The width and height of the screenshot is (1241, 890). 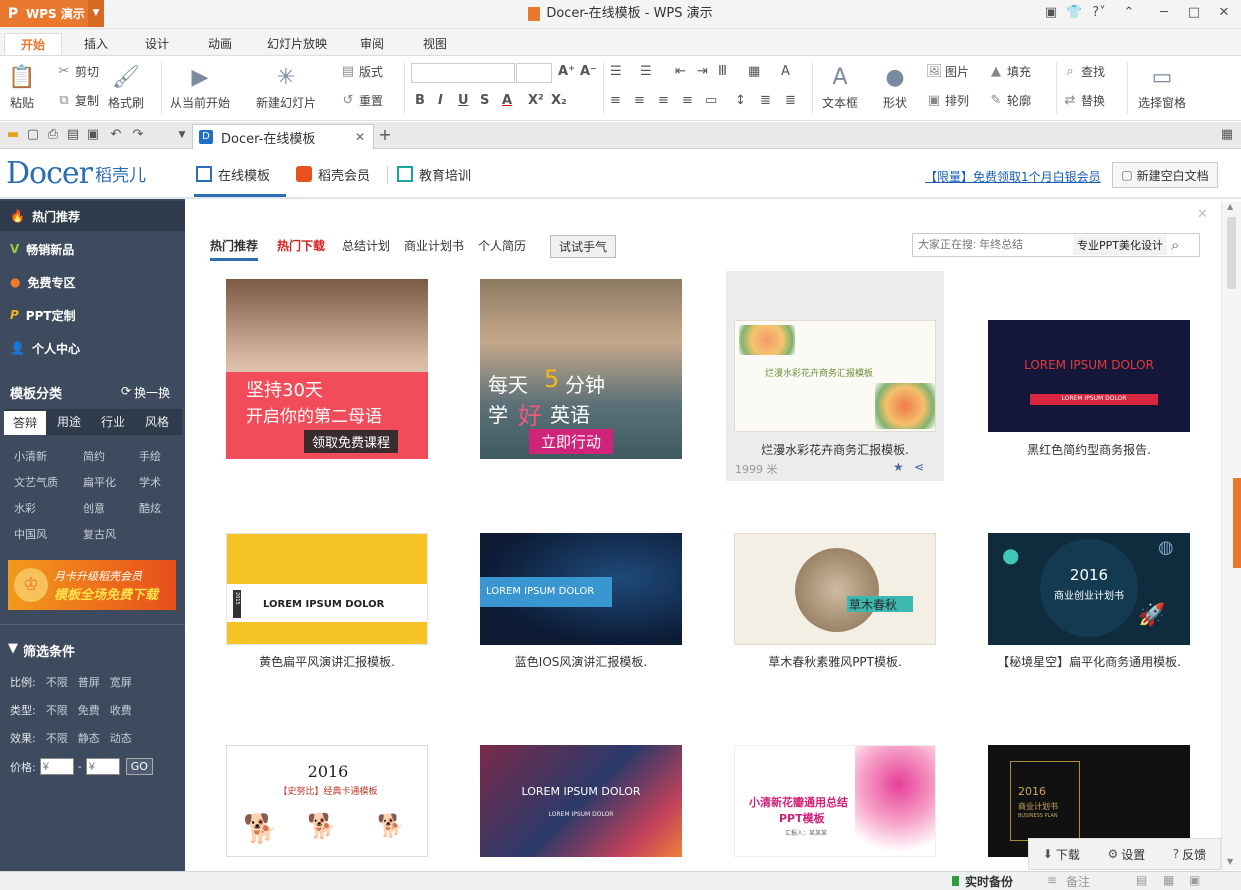 What do you see at coordinates (1089, 661) in the screenshot?
I see `template-caption: 【秘境星空】扁平化商务通用模板.` at bounding box center [1089, 661].